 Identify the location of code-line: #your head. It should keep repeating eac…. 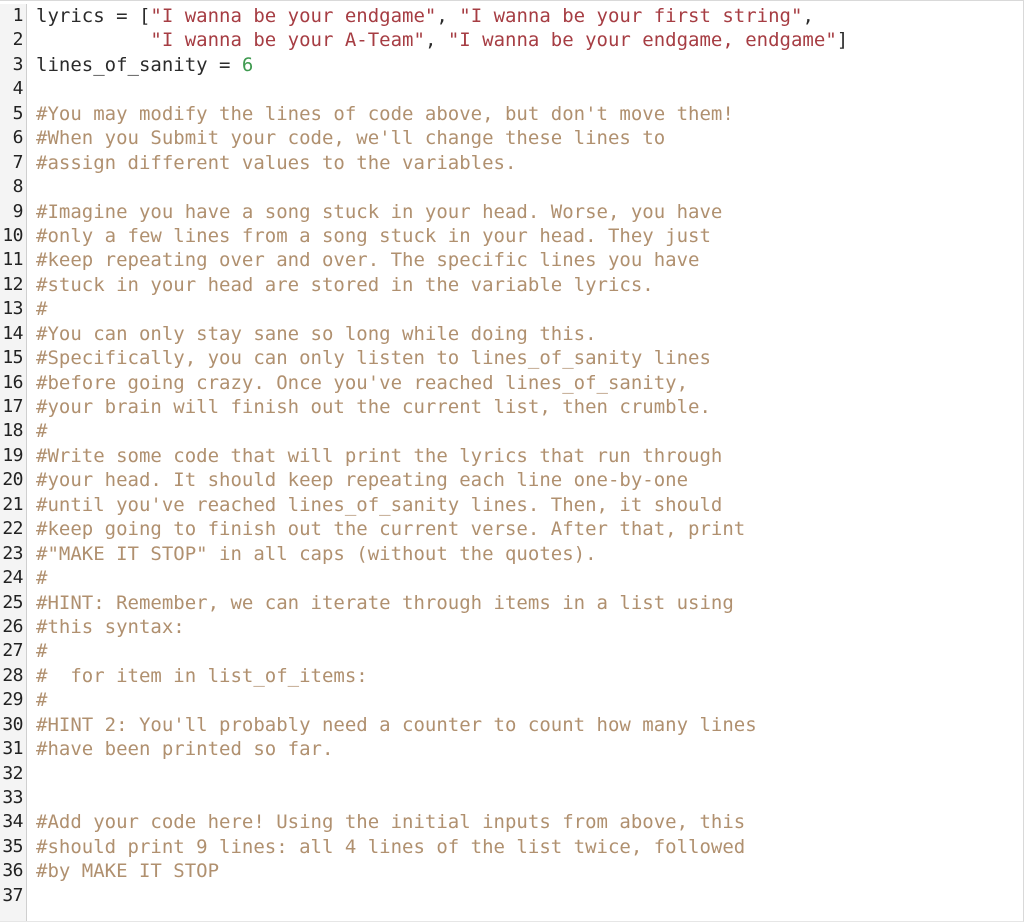
(529, 480).